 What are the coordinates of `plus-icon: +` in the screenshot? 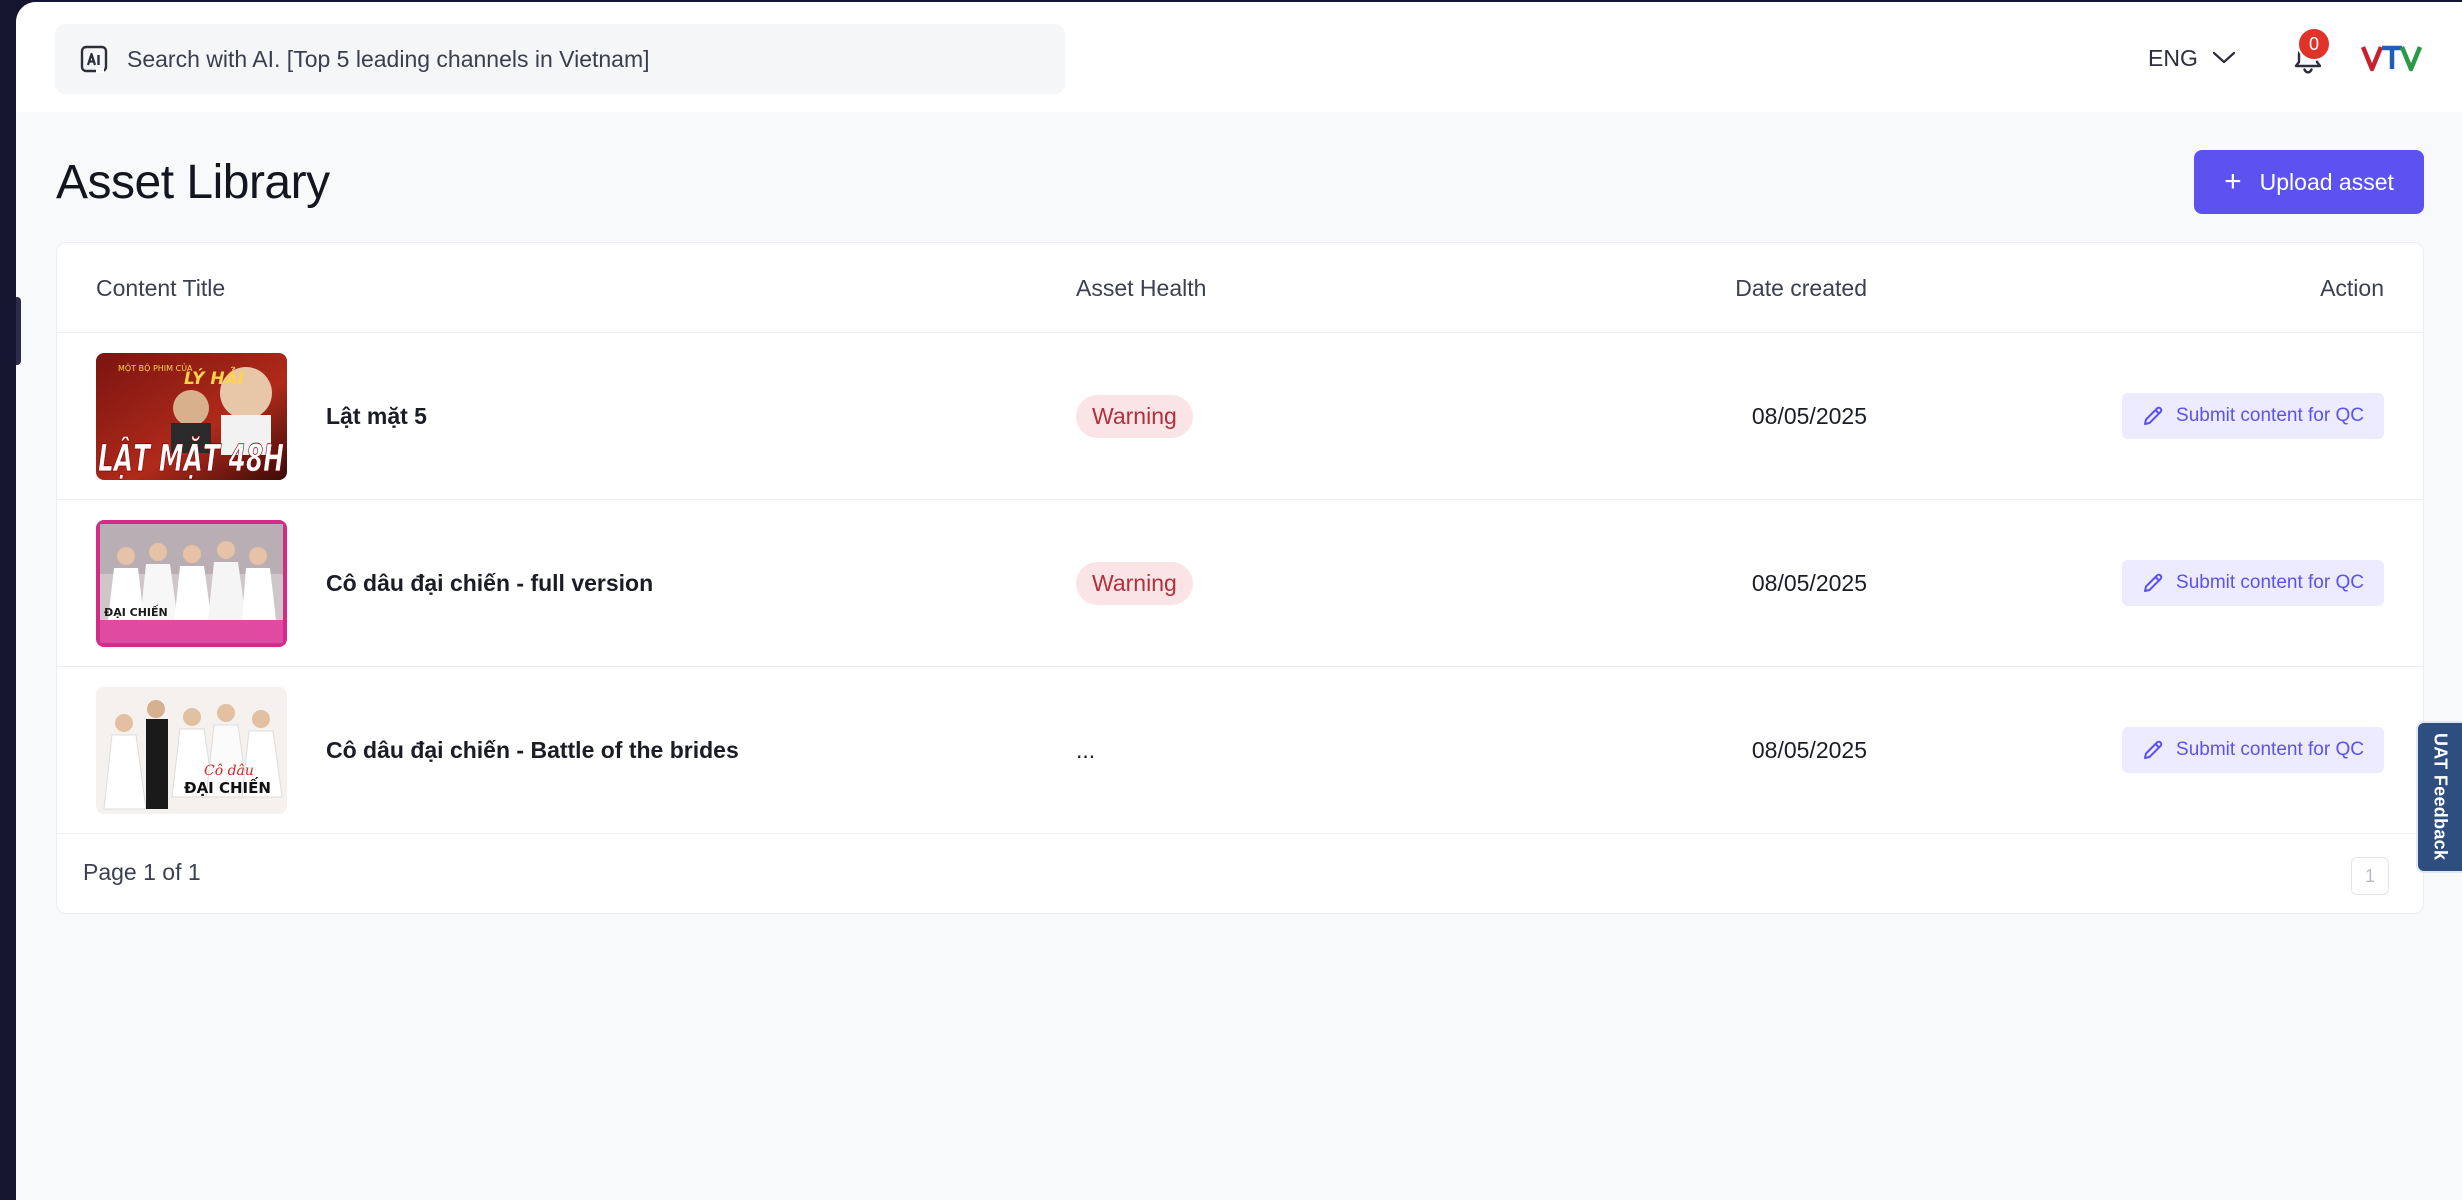 It's located at (2233, 181).